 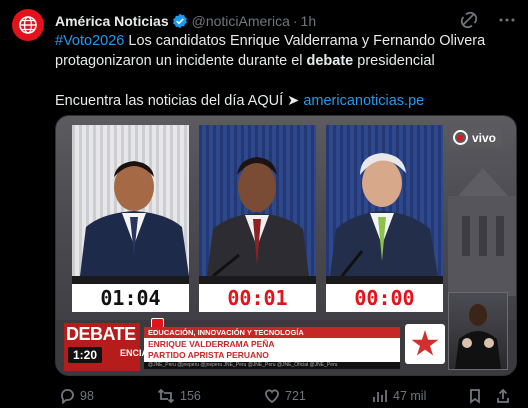 I want to click on share-button, so click(x=503, y=396).